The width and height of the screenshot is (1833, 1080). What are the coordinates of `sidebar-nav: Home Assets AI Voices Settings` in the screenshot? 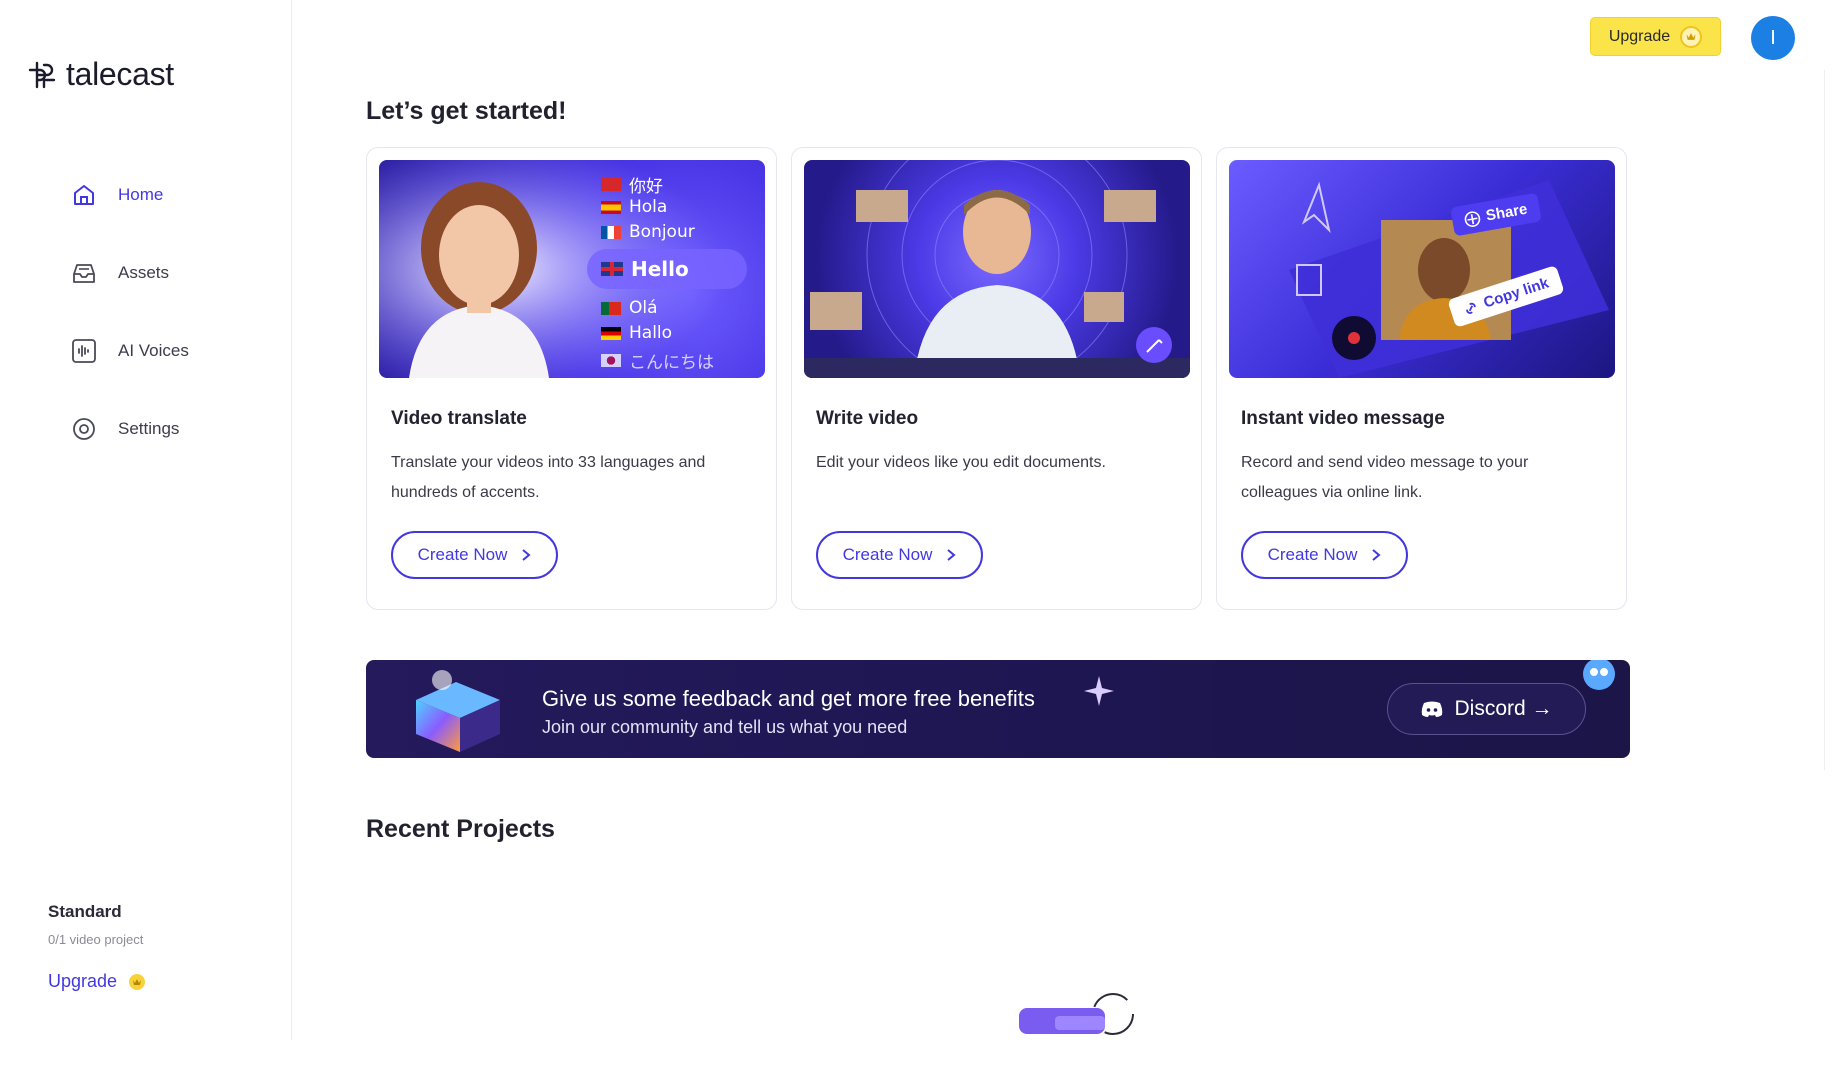 It's located at (129, 332).